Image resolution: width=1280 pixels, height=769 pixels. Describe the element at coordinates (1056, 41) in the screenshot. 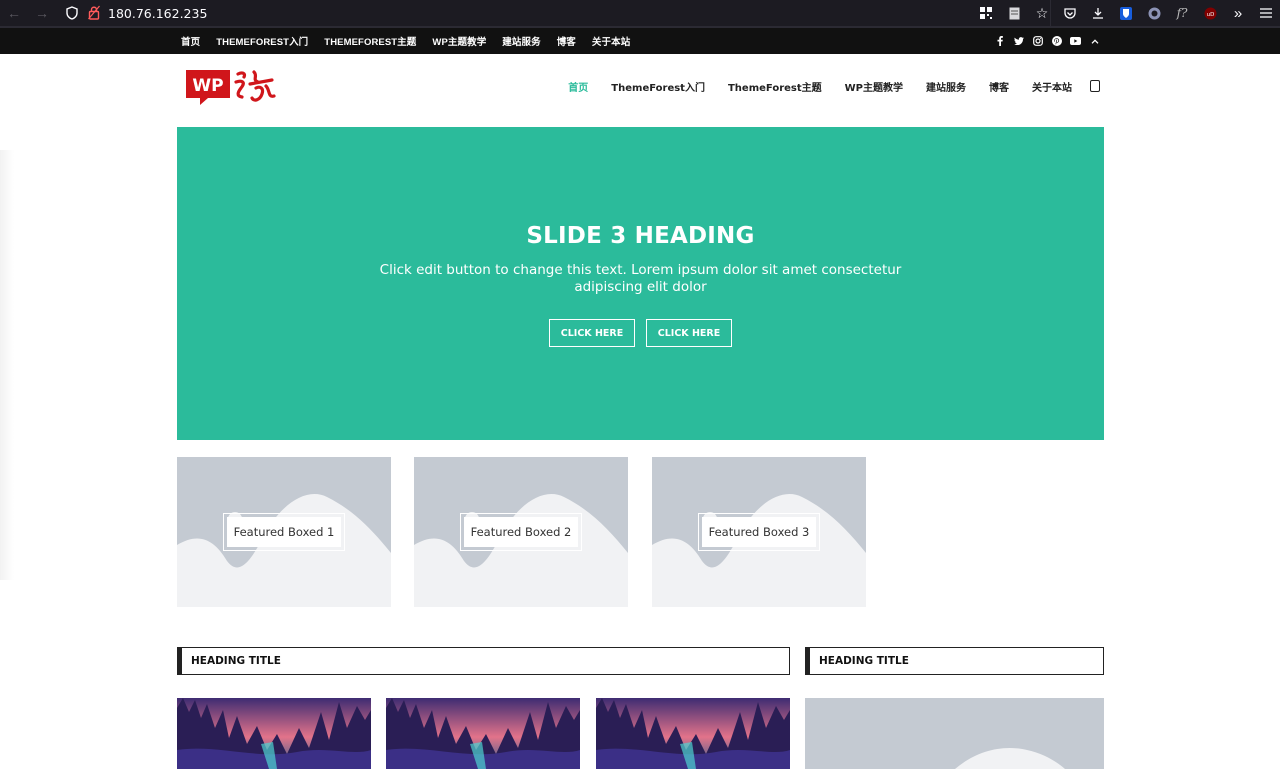

I see `pinterest-icon` at that location.